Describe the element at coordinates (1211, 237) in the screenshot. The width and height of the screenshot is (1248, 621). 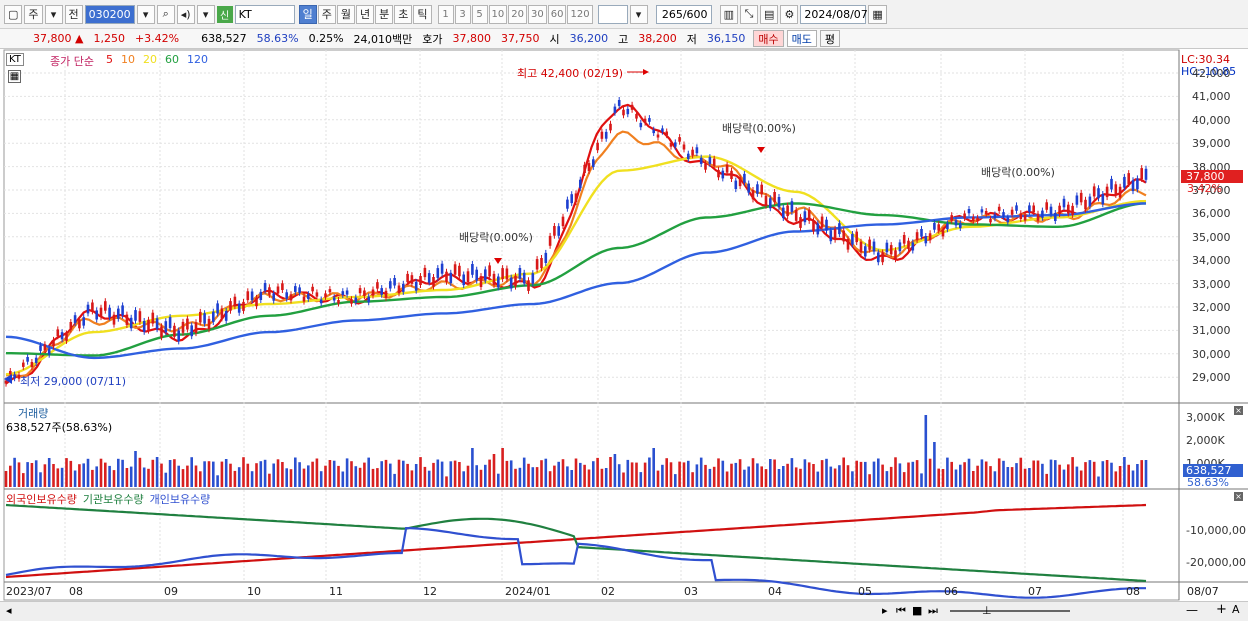
I see `price-tick: 35,000` at that location.